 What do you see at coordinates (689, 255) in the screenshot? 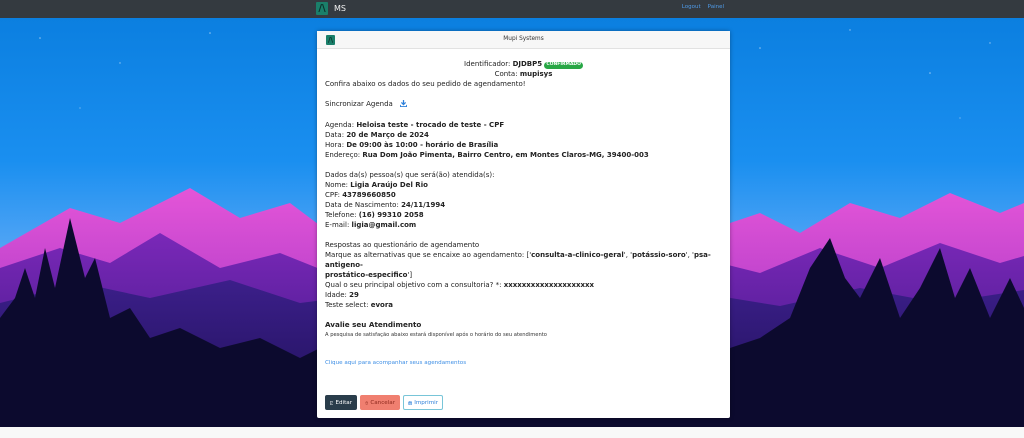
I see `q1-sep-2: ', '` at bounding box center [689, 255].